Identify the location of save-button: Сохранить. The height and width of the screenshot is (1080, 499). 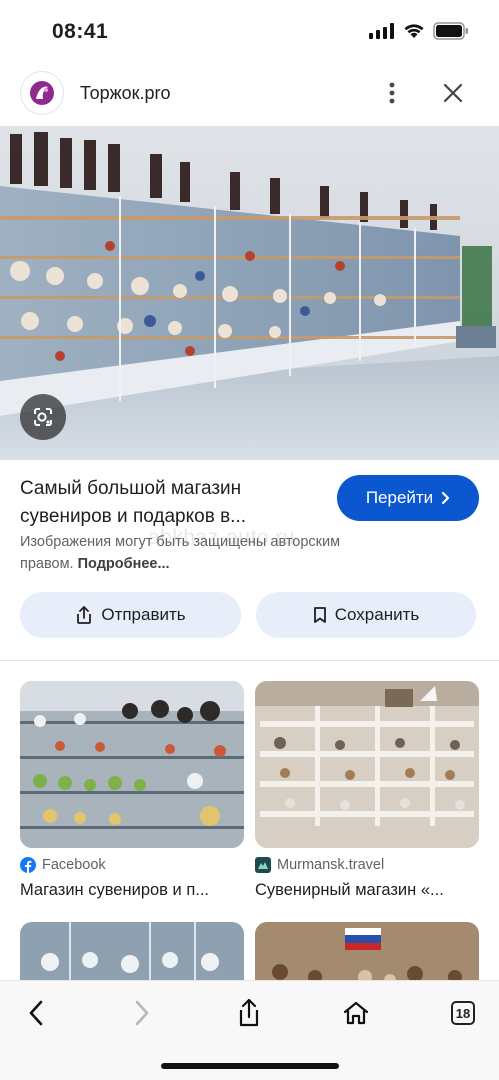
(366, 615).